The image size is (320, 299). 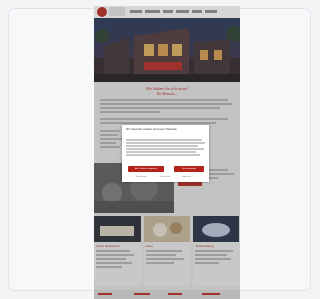 What do you see at coordinates (165, 177) in the screenshot?
I see `privacy-link: Datenschutz` at bounding box center [165, 177].